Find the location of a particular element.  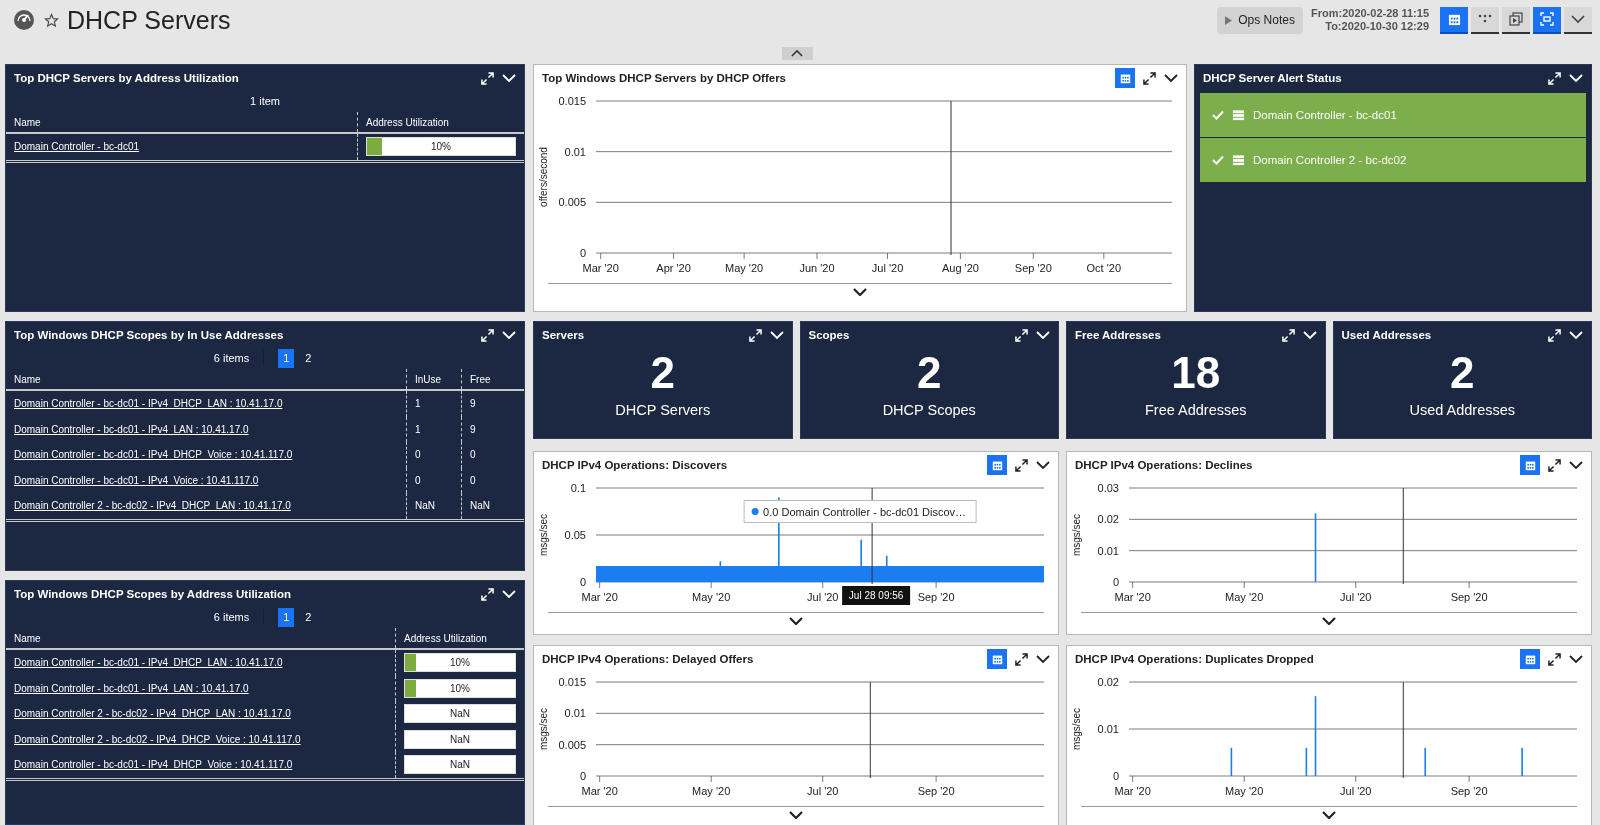

axis-tick-label: Jul '20 is located at coordinates (823, 597).